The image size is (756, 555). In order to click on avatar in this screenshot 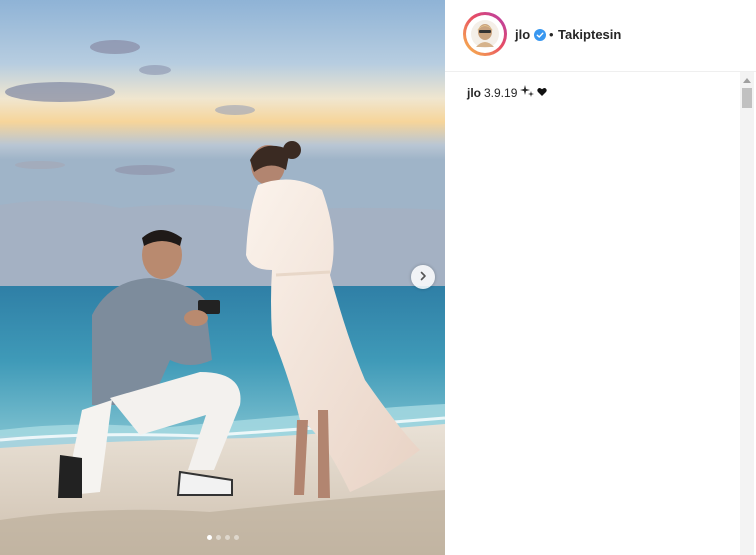, I will do `click(485, 34)`.